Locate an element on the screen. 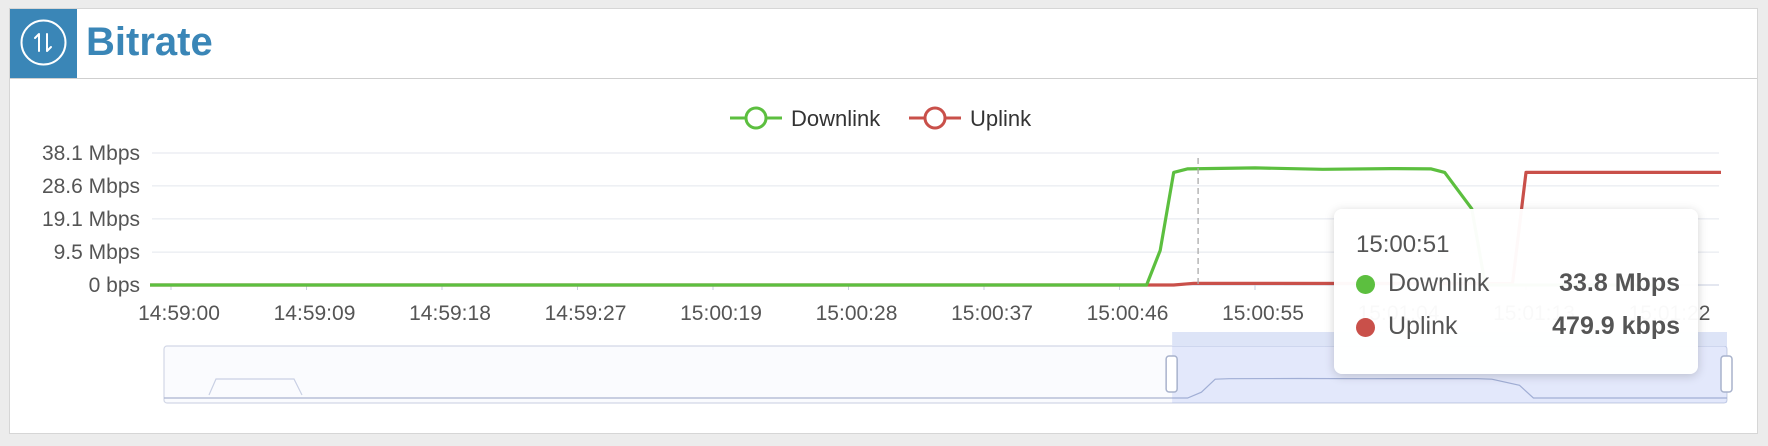  uplink-color-dot is located at coordinates (1365, 327).